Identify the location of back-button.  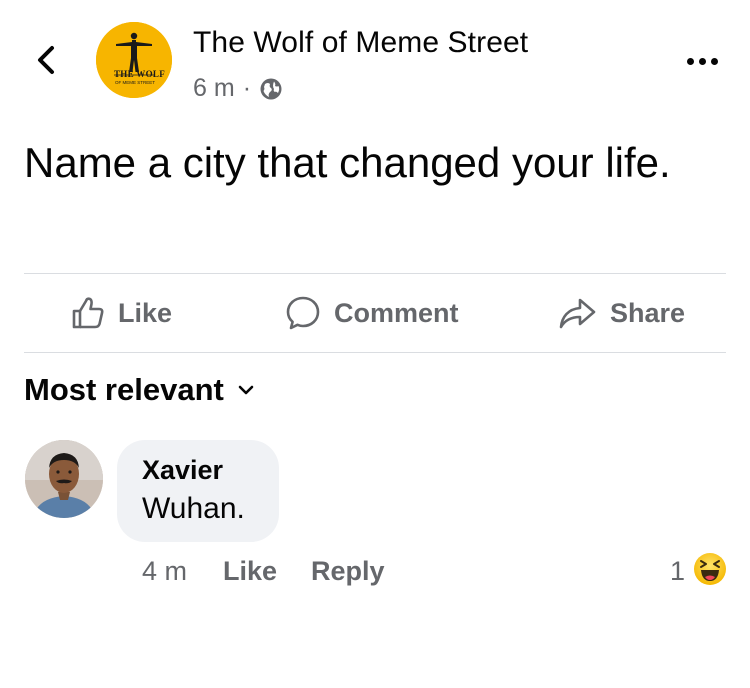
(46, 60).